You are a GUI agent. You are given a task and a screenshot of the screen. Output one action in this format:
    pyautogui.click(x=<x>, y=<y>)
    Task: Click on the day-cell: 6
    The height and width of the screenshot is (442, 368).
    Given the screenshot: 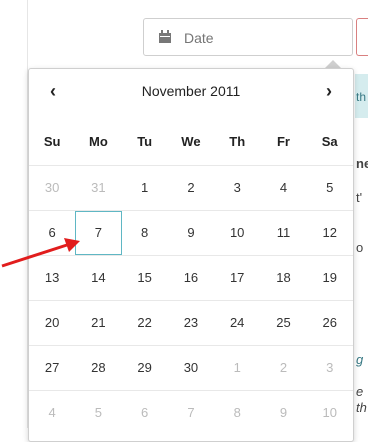 What is the action you would take?
    pyautogui.click(x=145, y=413)
    